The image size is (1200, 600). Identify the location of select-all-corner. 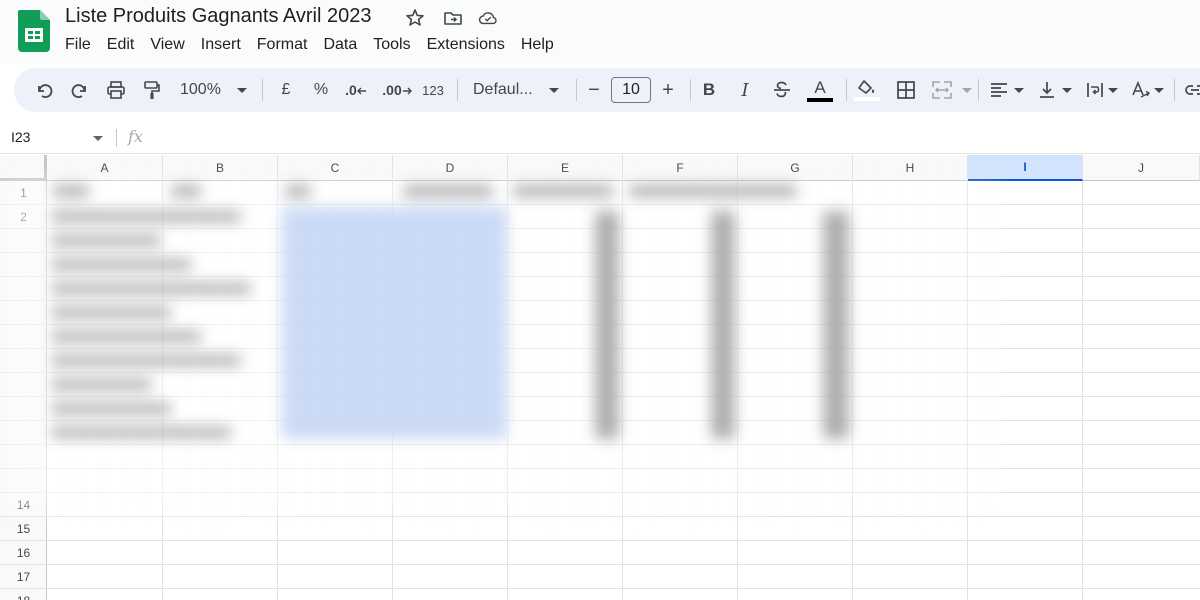
(23, 168).